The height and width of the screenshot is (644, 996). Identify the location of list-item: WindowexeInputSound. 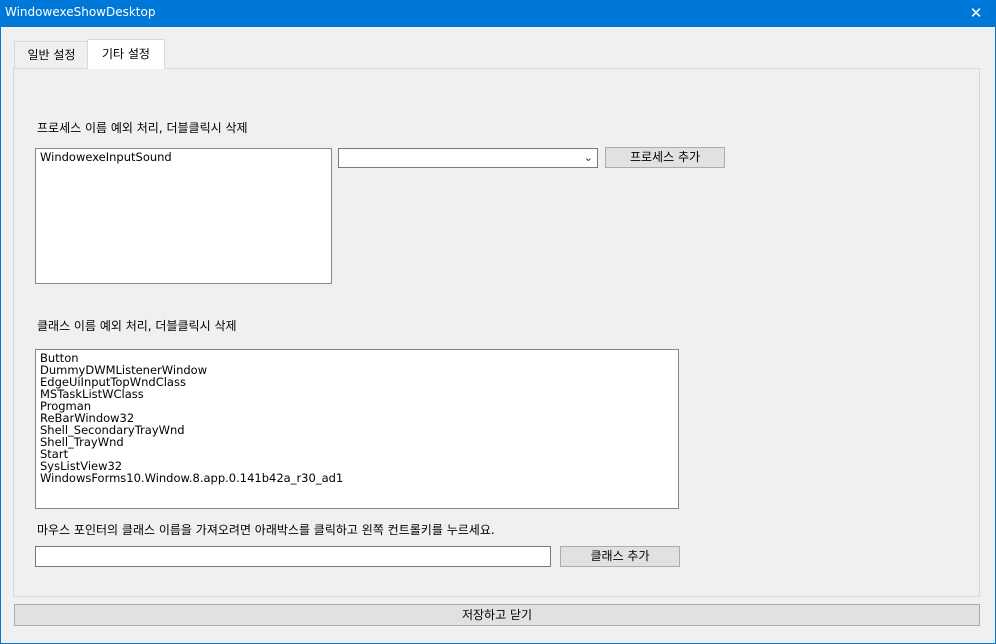
(183, 157).